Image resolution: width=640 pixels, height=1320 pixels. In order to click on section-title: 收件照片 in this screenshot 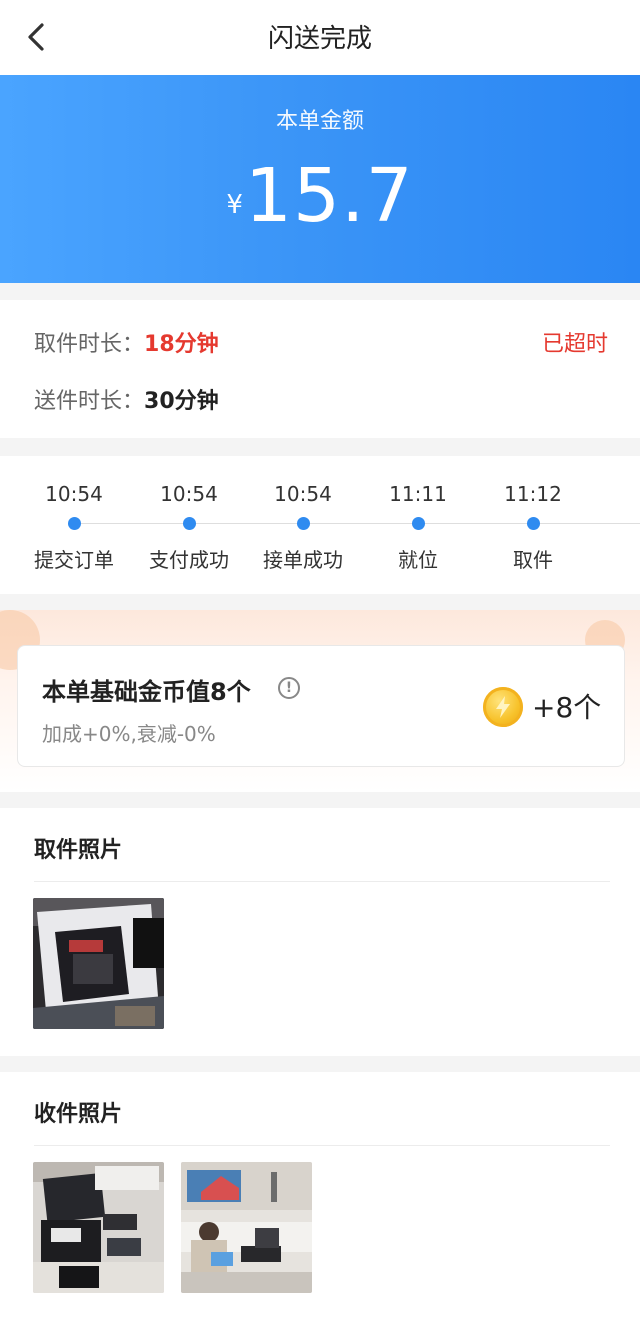, I will do `click(78, 1114)`.